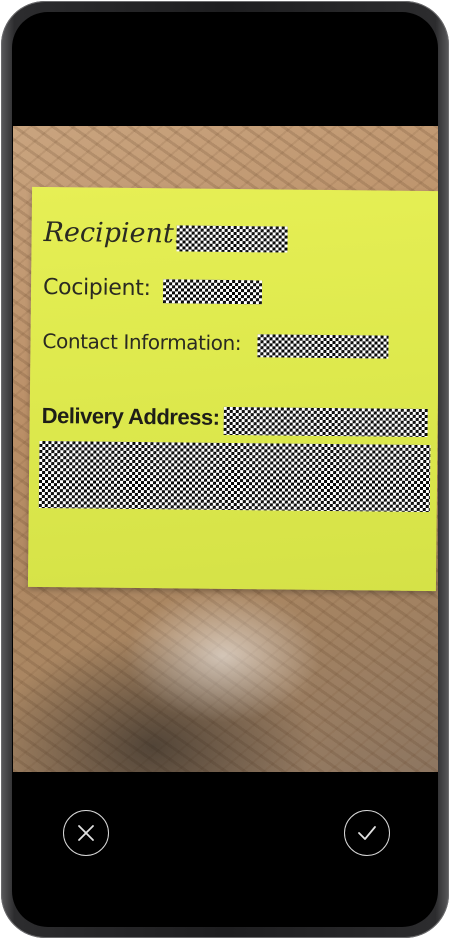 The image size is (452, 941). What do you see at coordinates (212, 292) in the screenshot?
I see `cocipient-redaction` at bounding box center [212, 292].